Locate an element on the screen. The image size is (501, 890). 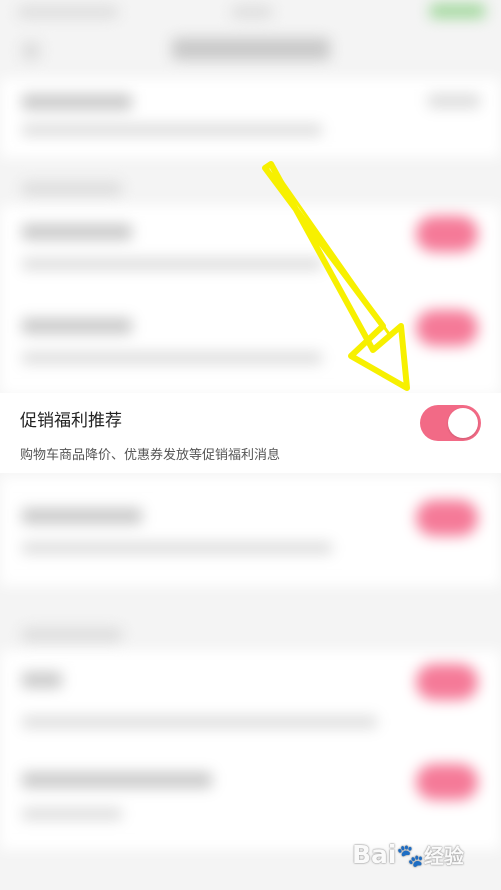
annotation-arrow-icon is located at coordinates (336, 276).